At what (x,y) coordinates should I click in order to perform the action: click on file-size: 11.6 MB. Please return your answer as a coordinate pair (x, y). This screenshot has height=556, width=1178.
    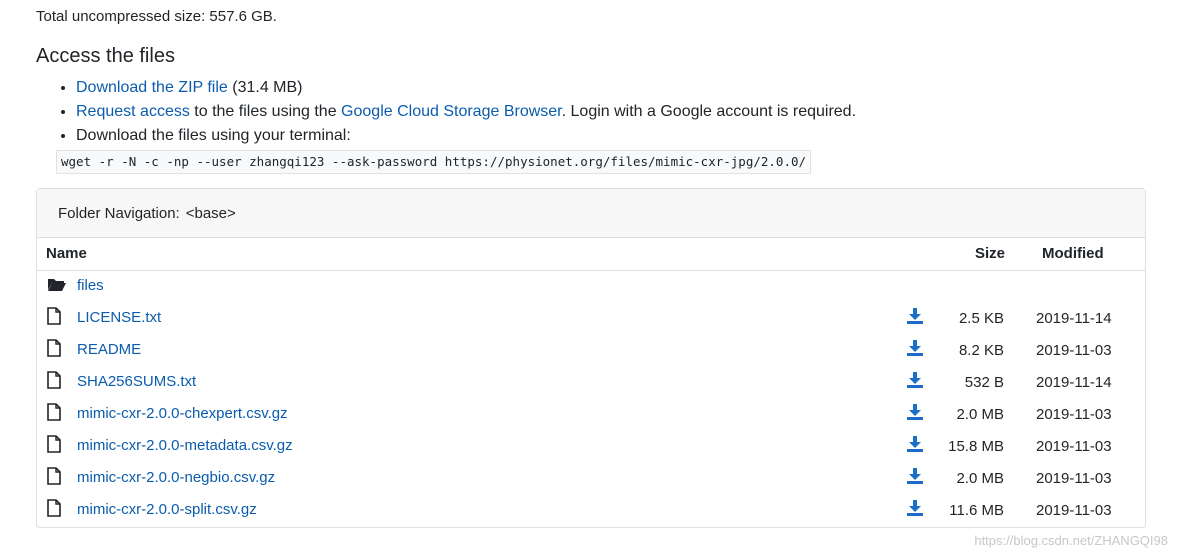
    Looking at the image, I should click on (976, 510).